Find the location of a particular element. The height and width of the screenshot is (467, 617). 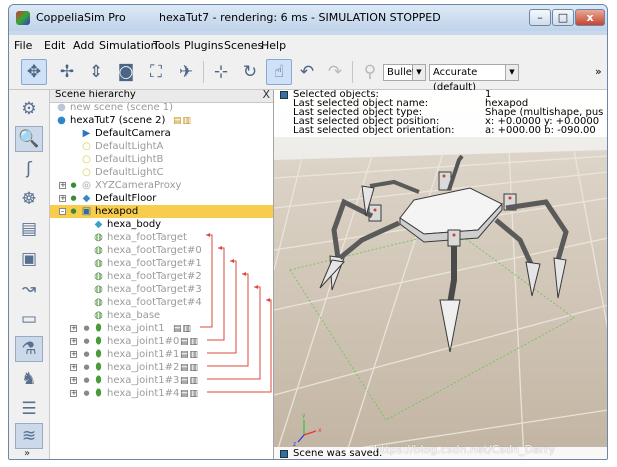

fit-to-view-icon: ⛶ is located at coordinates (156, 72).